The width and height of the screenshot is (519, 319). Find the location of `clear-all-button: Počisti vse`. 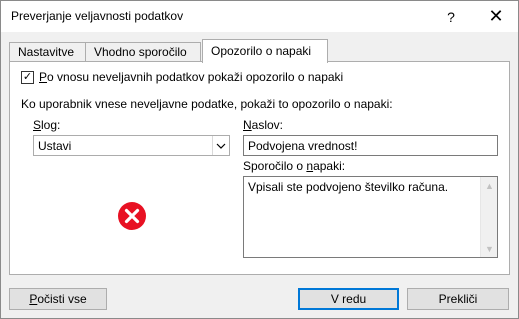

clear-all-button: Počisti vse is located at coordinates (58, 299).